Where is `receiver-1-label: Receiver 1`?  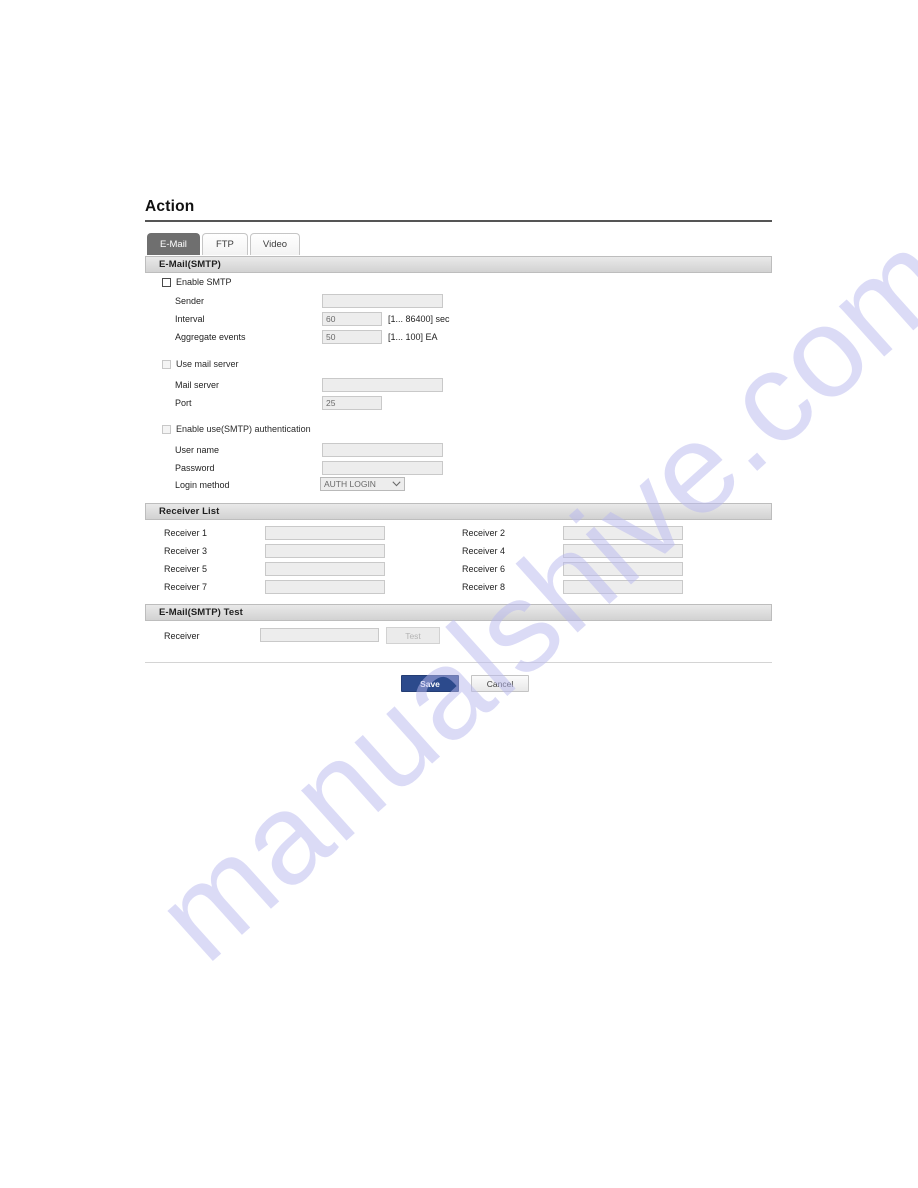
receiver-1-label: Receiver 1 is located at coordinates (186, 533).